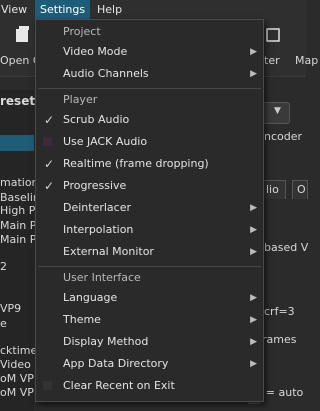  Describe the element at coordinates (136, 163) in the screenshot. I see `menu-item-label: Realtime (frame dropping)` at that location.